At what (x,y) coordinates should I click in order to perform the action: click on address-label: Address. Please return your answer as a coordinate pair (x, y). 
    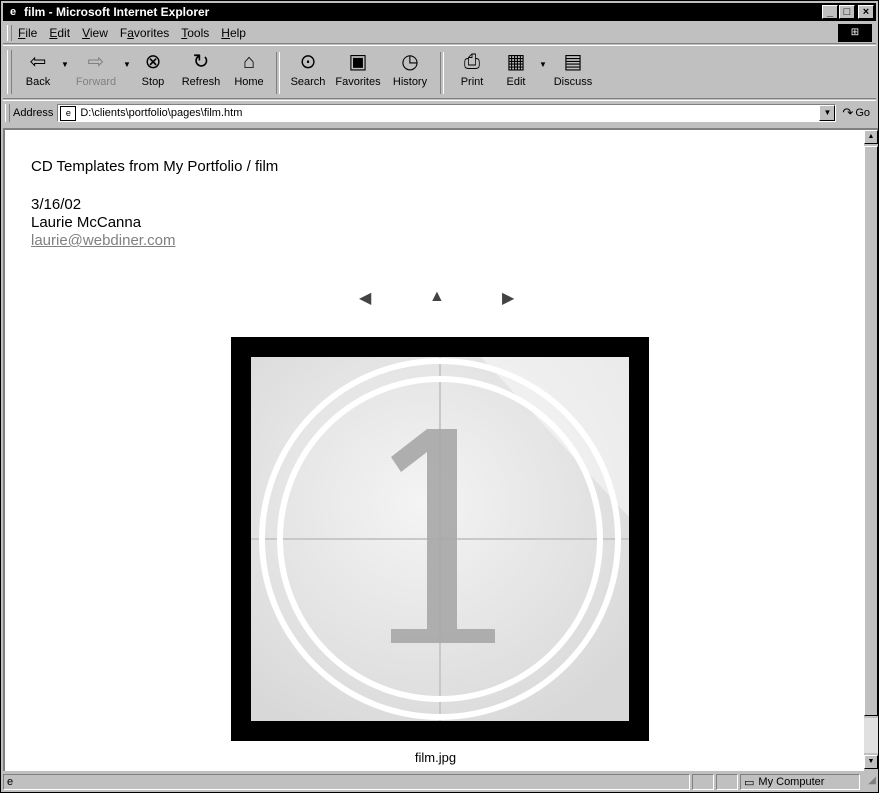
    Looking at the image, I should click on (33, 113).